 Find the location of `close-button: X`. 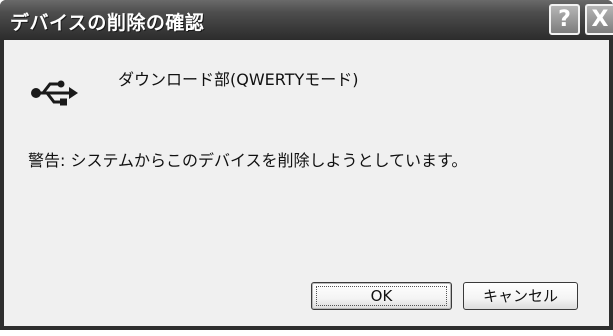

close-button: X is located at coordinates (599, 19).